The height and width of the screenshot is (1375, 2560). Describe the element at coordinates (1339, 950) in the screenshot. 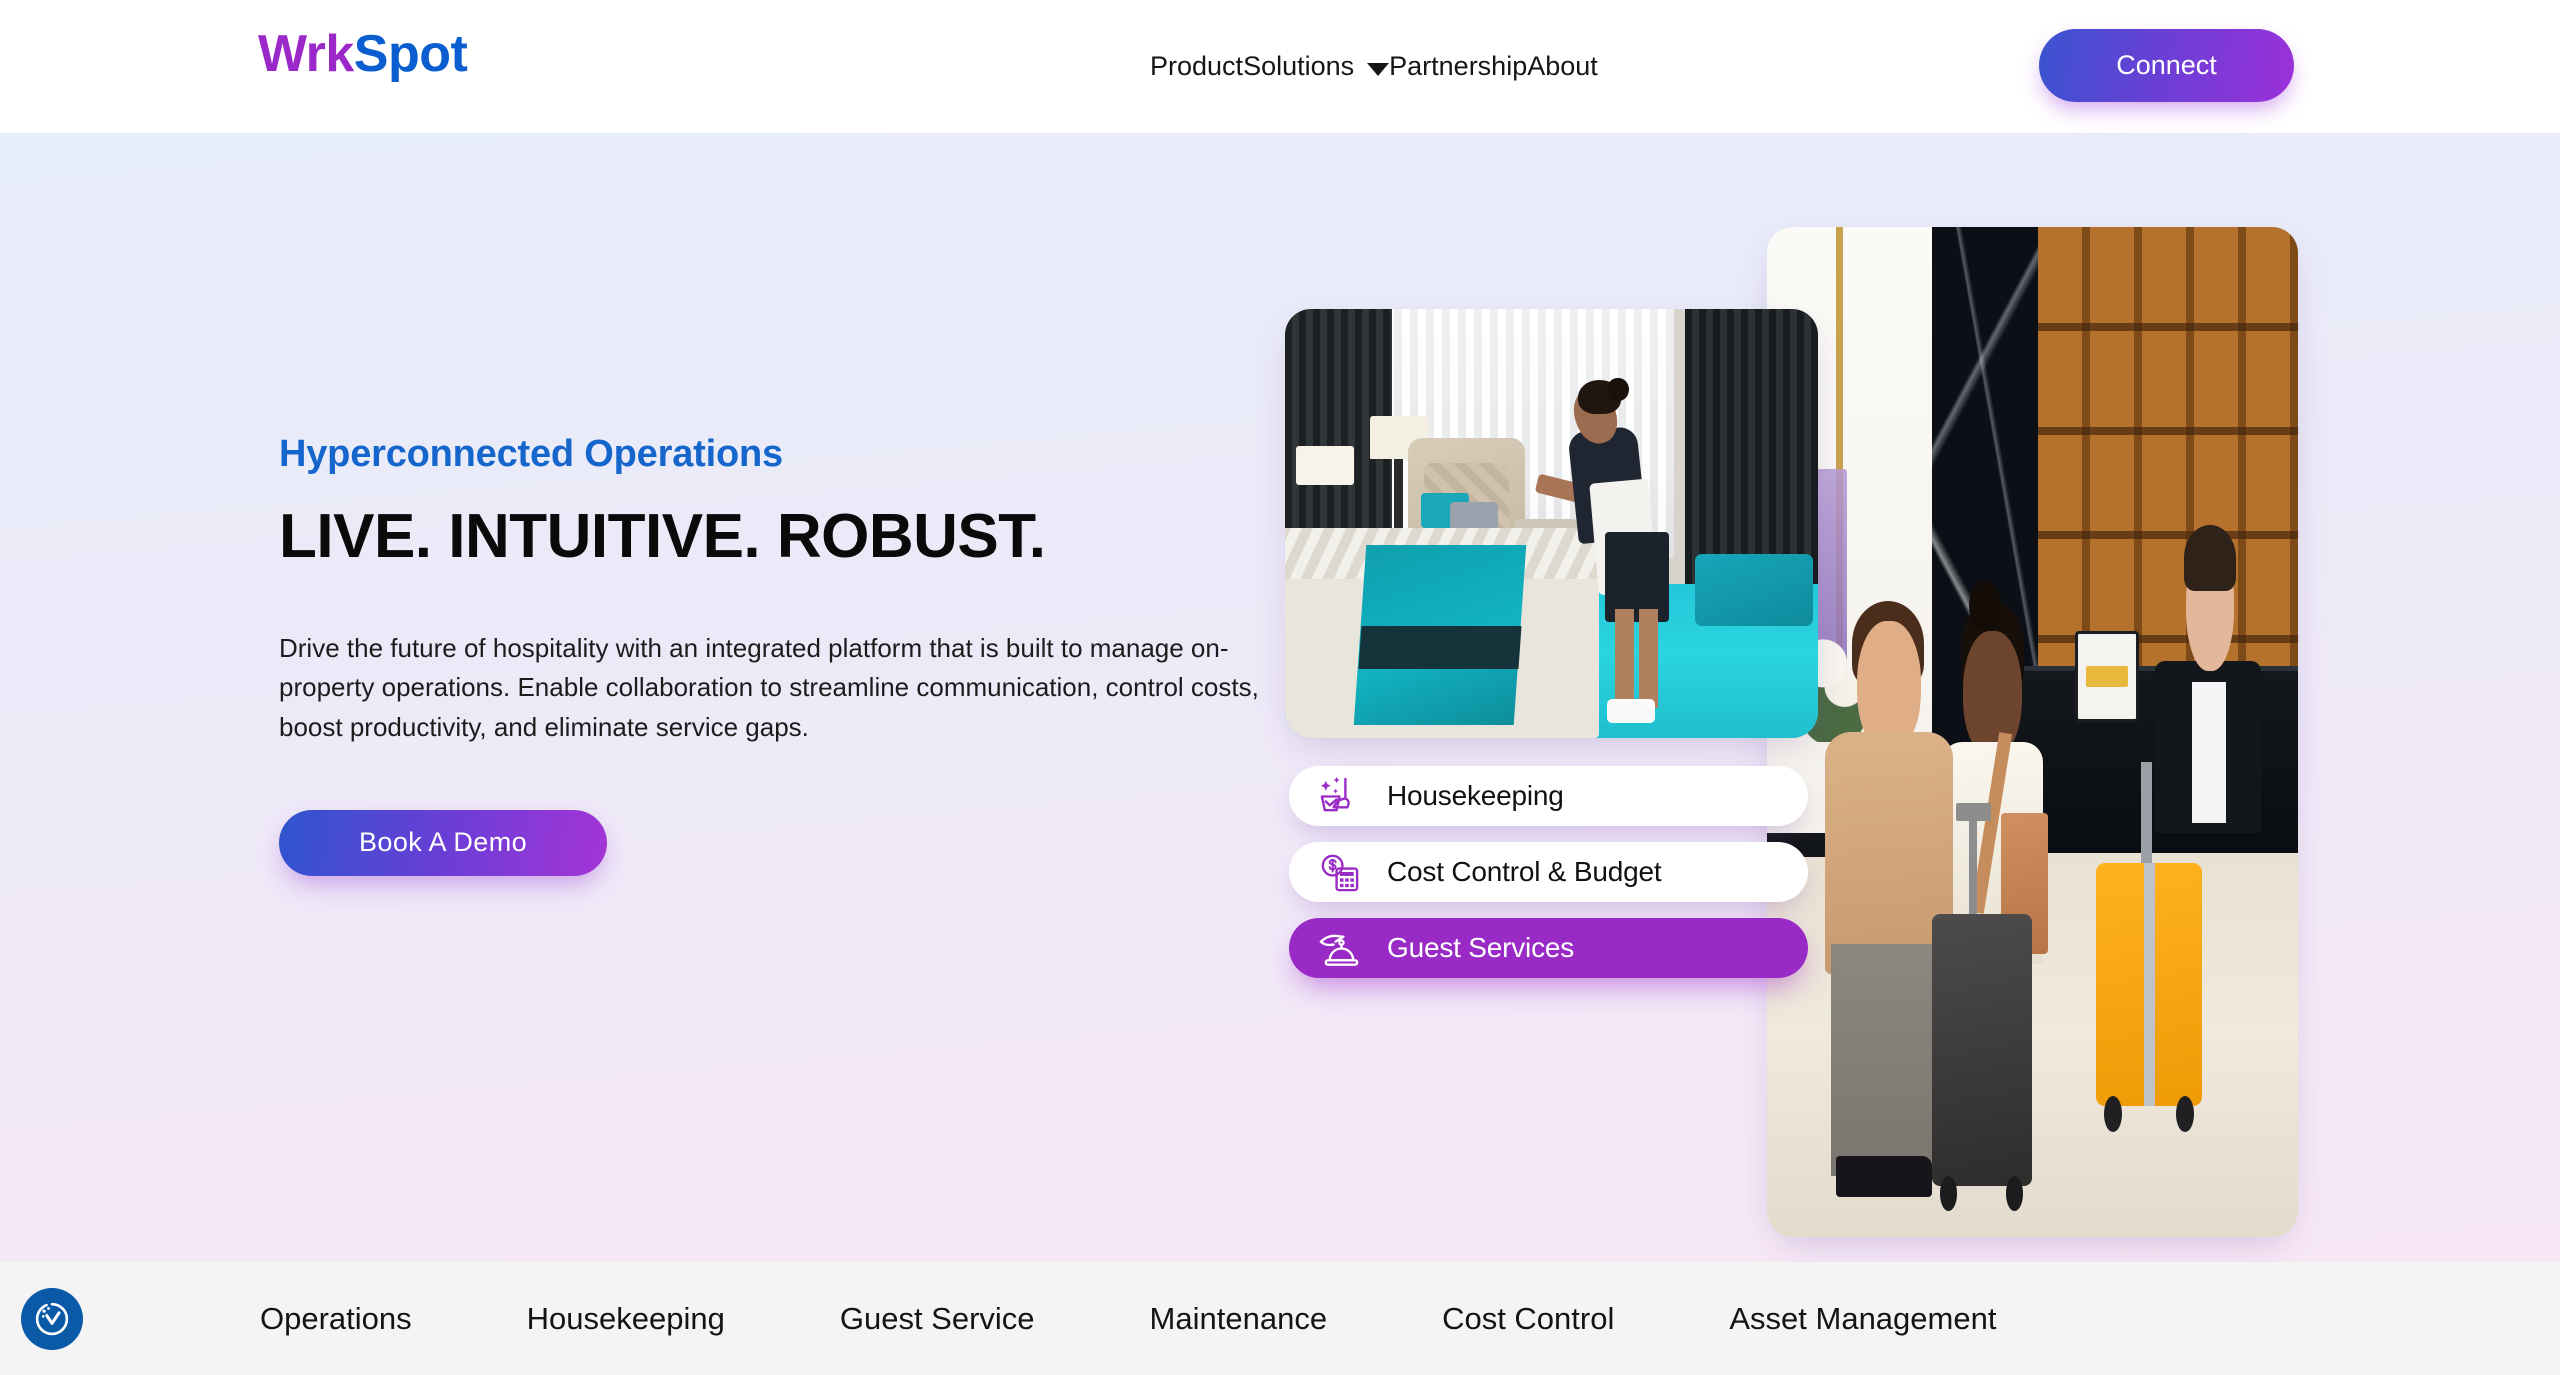

I see `hand-service-bell-icon` at that location.